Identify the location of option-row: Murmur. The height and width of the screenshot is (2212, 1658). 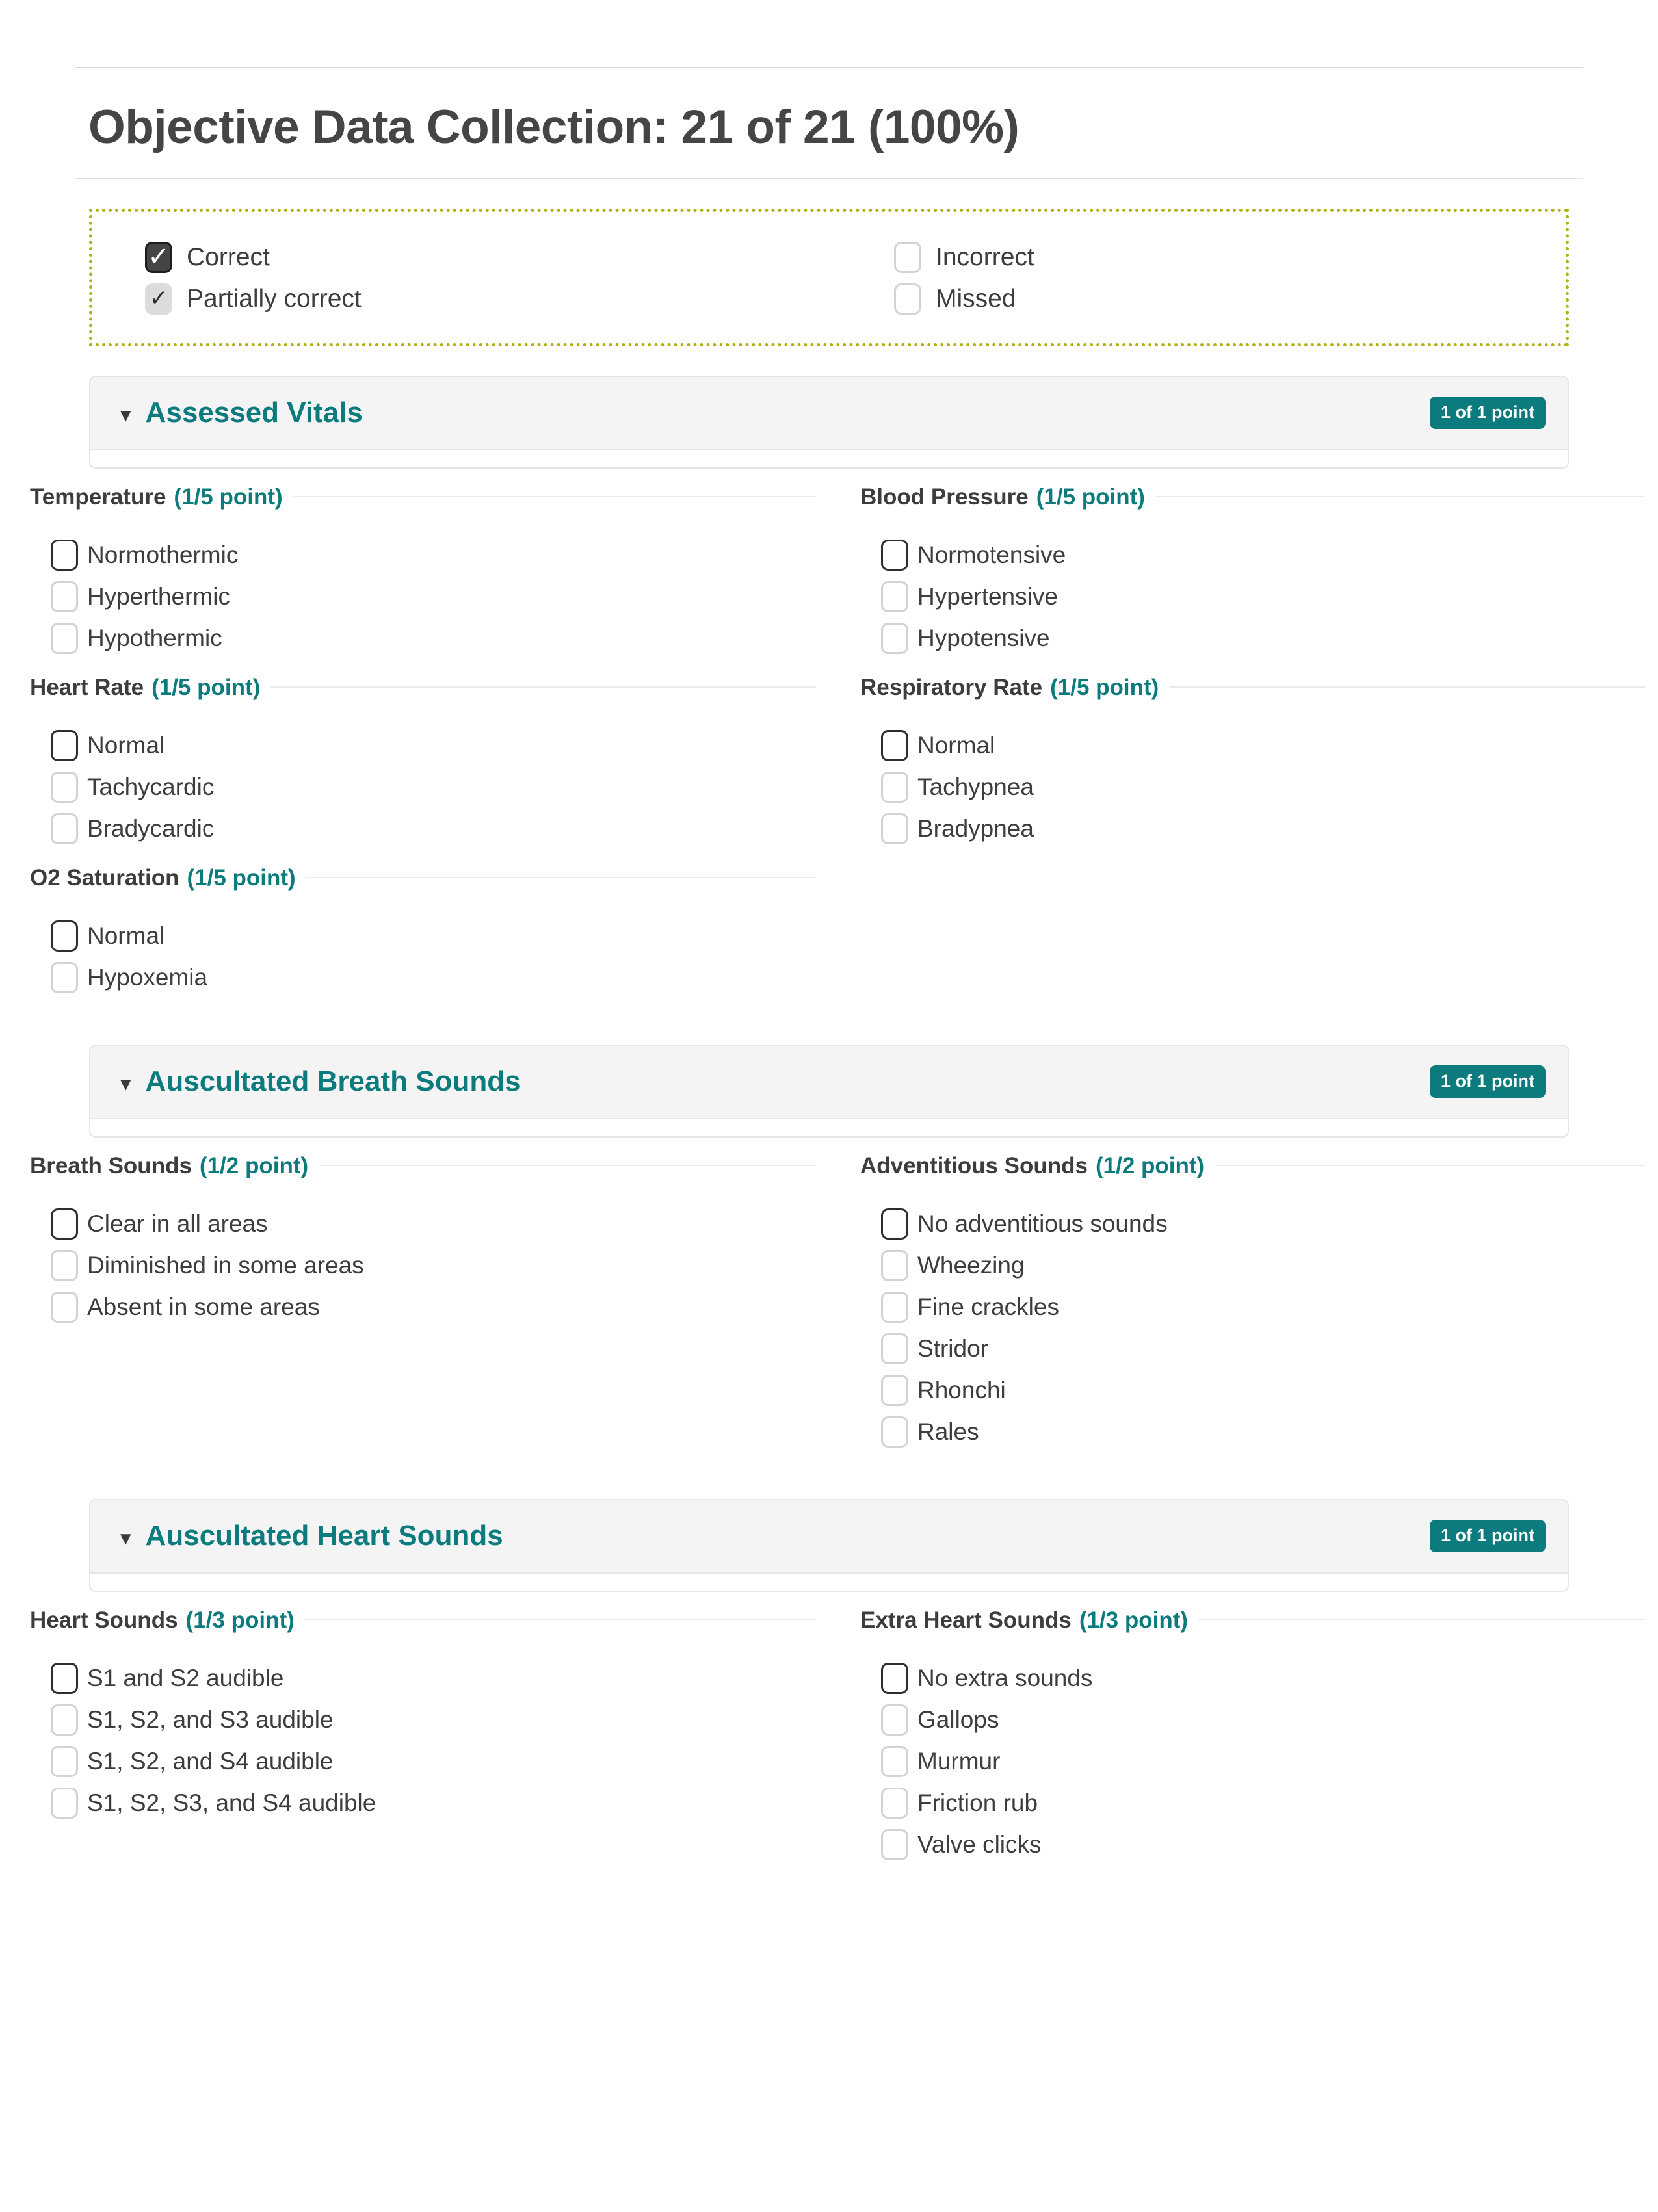
(1263, 1761).